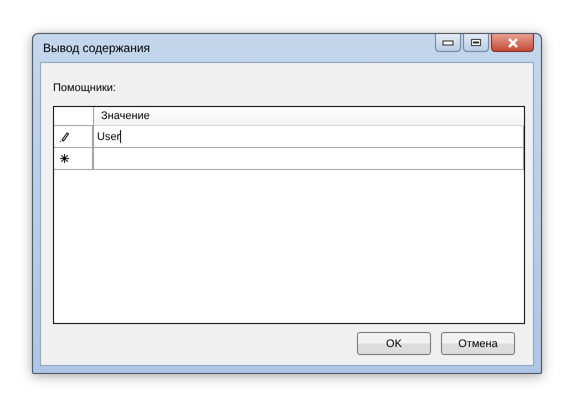 This screenshot has width=574, height=406. I want to click on asterisk-icon, so click(64, 158).